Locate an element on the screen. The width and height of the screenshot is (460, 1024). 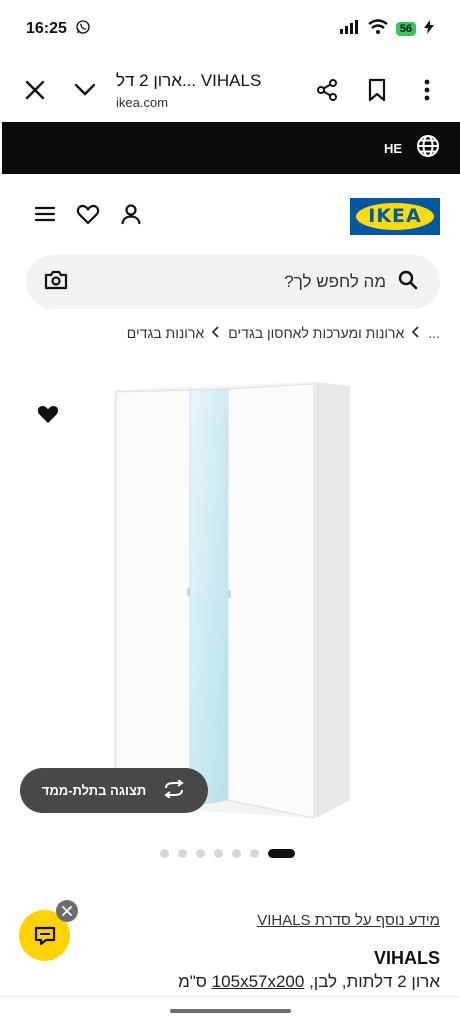
home-indicator is located at coordinates (230, 1011).